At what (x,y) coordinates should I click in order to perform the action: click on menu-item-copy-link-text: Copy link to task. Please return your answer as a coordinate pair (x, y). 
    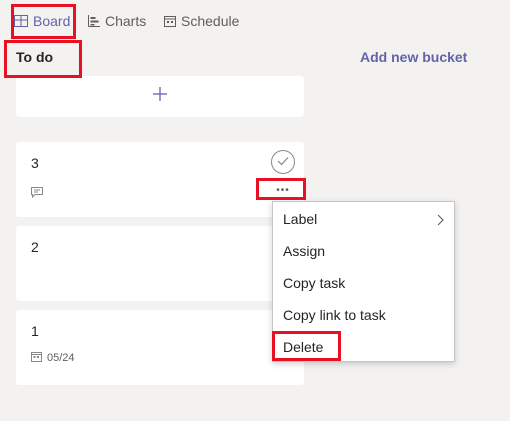
    Looking at the image, I should click on (334, 315).